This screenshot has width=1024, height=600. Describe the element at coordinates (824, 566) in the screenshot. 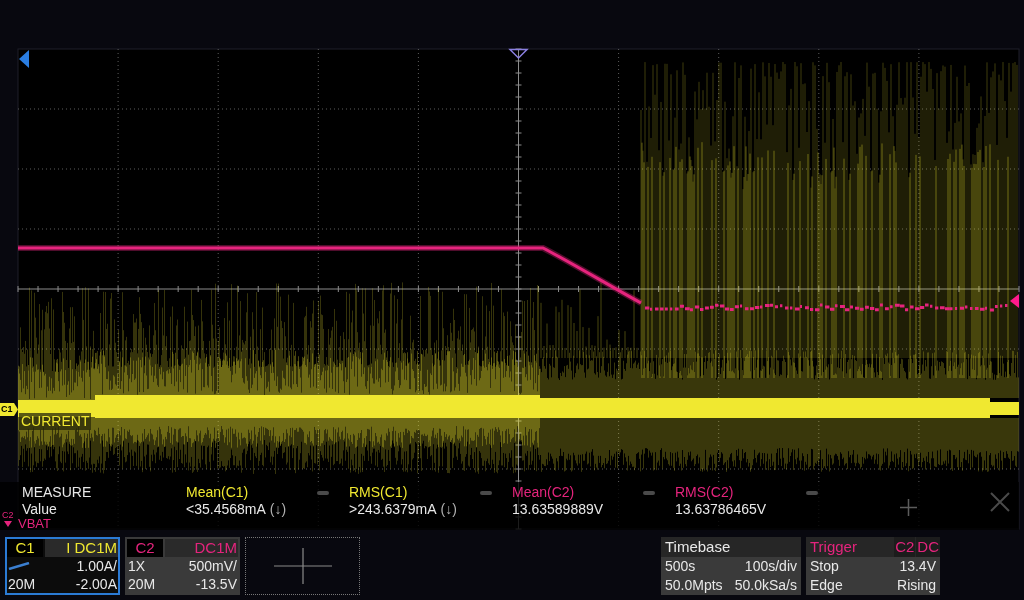

I see `trigger-state: Stop` at that location.